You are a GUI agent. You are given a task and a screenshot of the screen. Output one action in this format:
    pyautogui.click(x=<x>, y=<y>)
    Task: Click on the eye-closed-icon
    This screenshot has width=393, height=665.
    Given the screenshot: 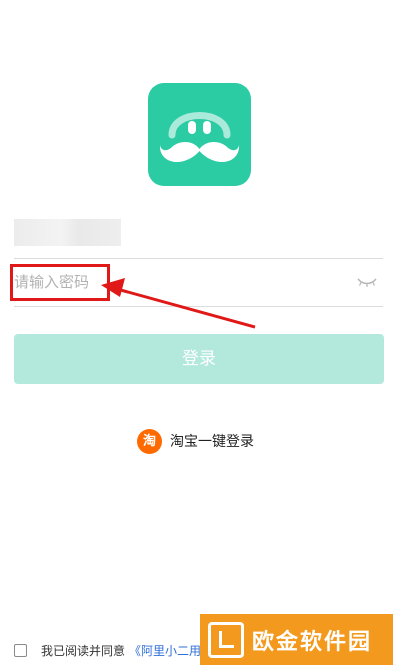 What is the action you would take?
    pyautogui.click(x=367, y=282)
    